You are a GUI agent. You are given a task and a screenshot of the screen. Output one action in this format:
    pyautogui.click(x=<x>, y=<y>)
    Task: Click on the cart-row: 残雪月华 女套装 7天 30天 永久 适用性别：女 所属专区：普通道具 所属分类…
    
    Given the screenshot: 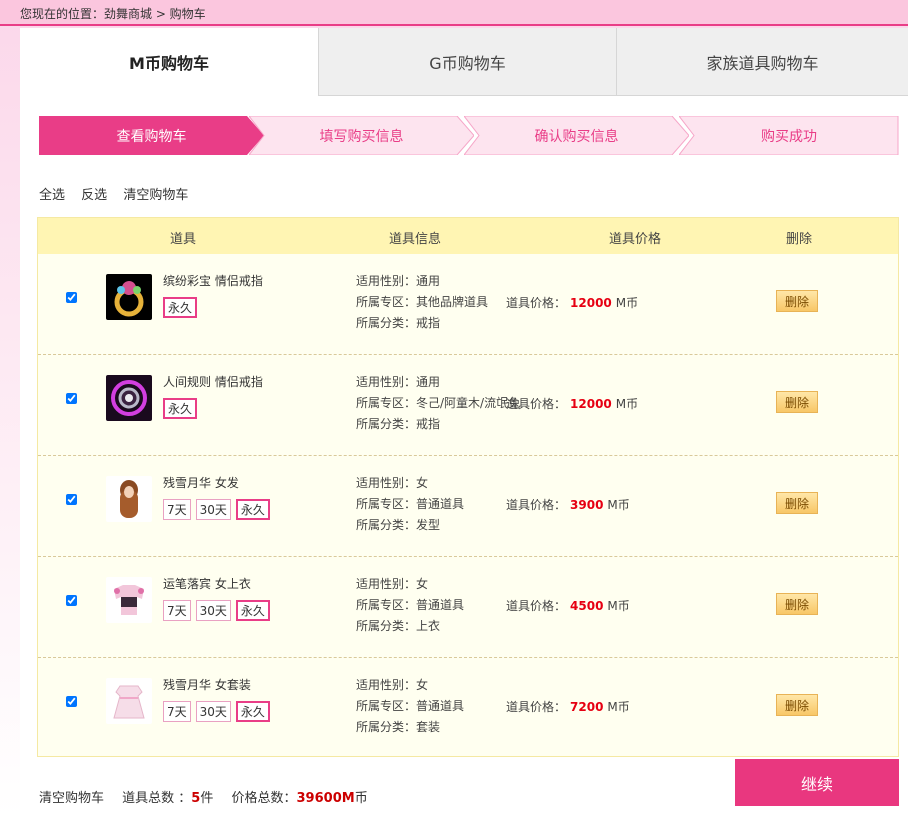 What is the action you would take?
    pyautogui.click(x=468, y=708)
    